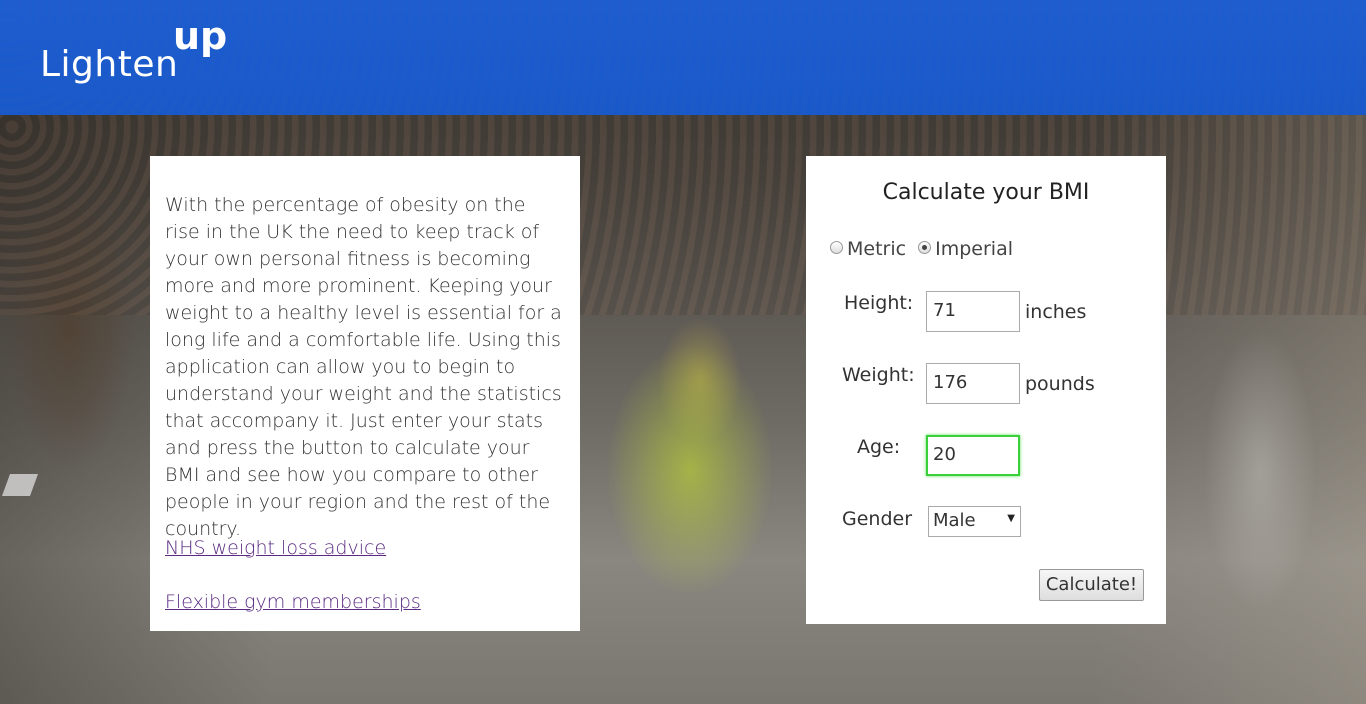 This screenshot has height=704, width=1366. I want to click on unit-selector: Metric Imperial, so click(924, 249).